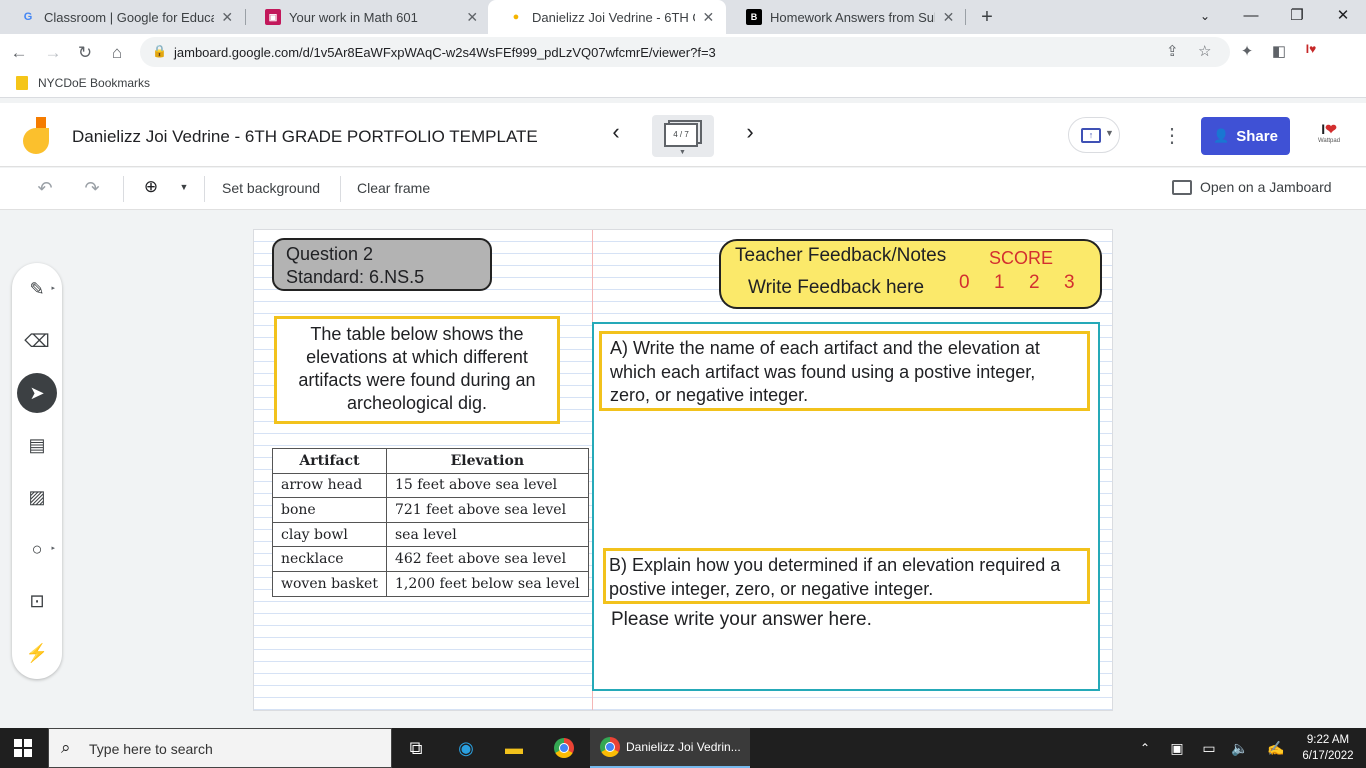  I want to click on question-label-box: Question 2 Standard: 6.NS.5, so click(382, 264).